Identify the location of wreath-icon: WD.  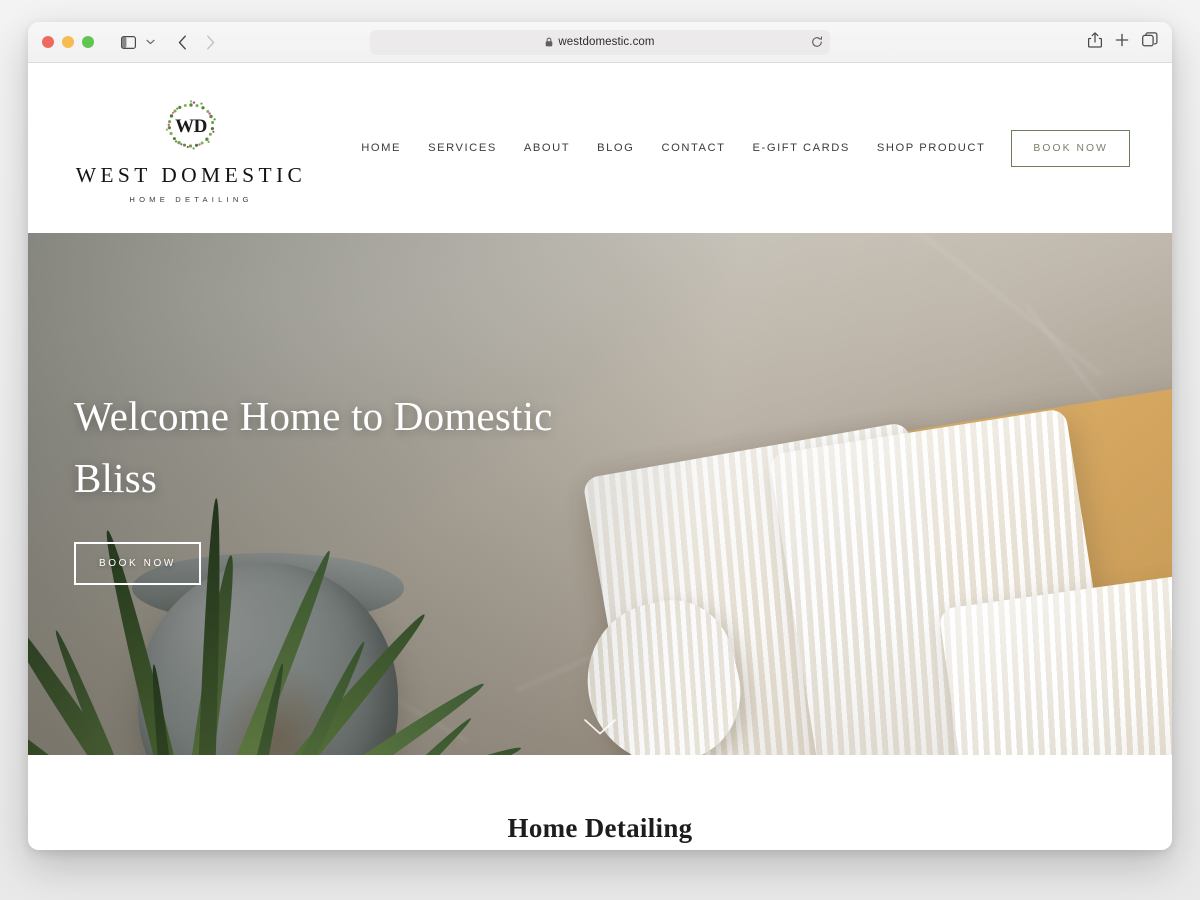
(191, 127).